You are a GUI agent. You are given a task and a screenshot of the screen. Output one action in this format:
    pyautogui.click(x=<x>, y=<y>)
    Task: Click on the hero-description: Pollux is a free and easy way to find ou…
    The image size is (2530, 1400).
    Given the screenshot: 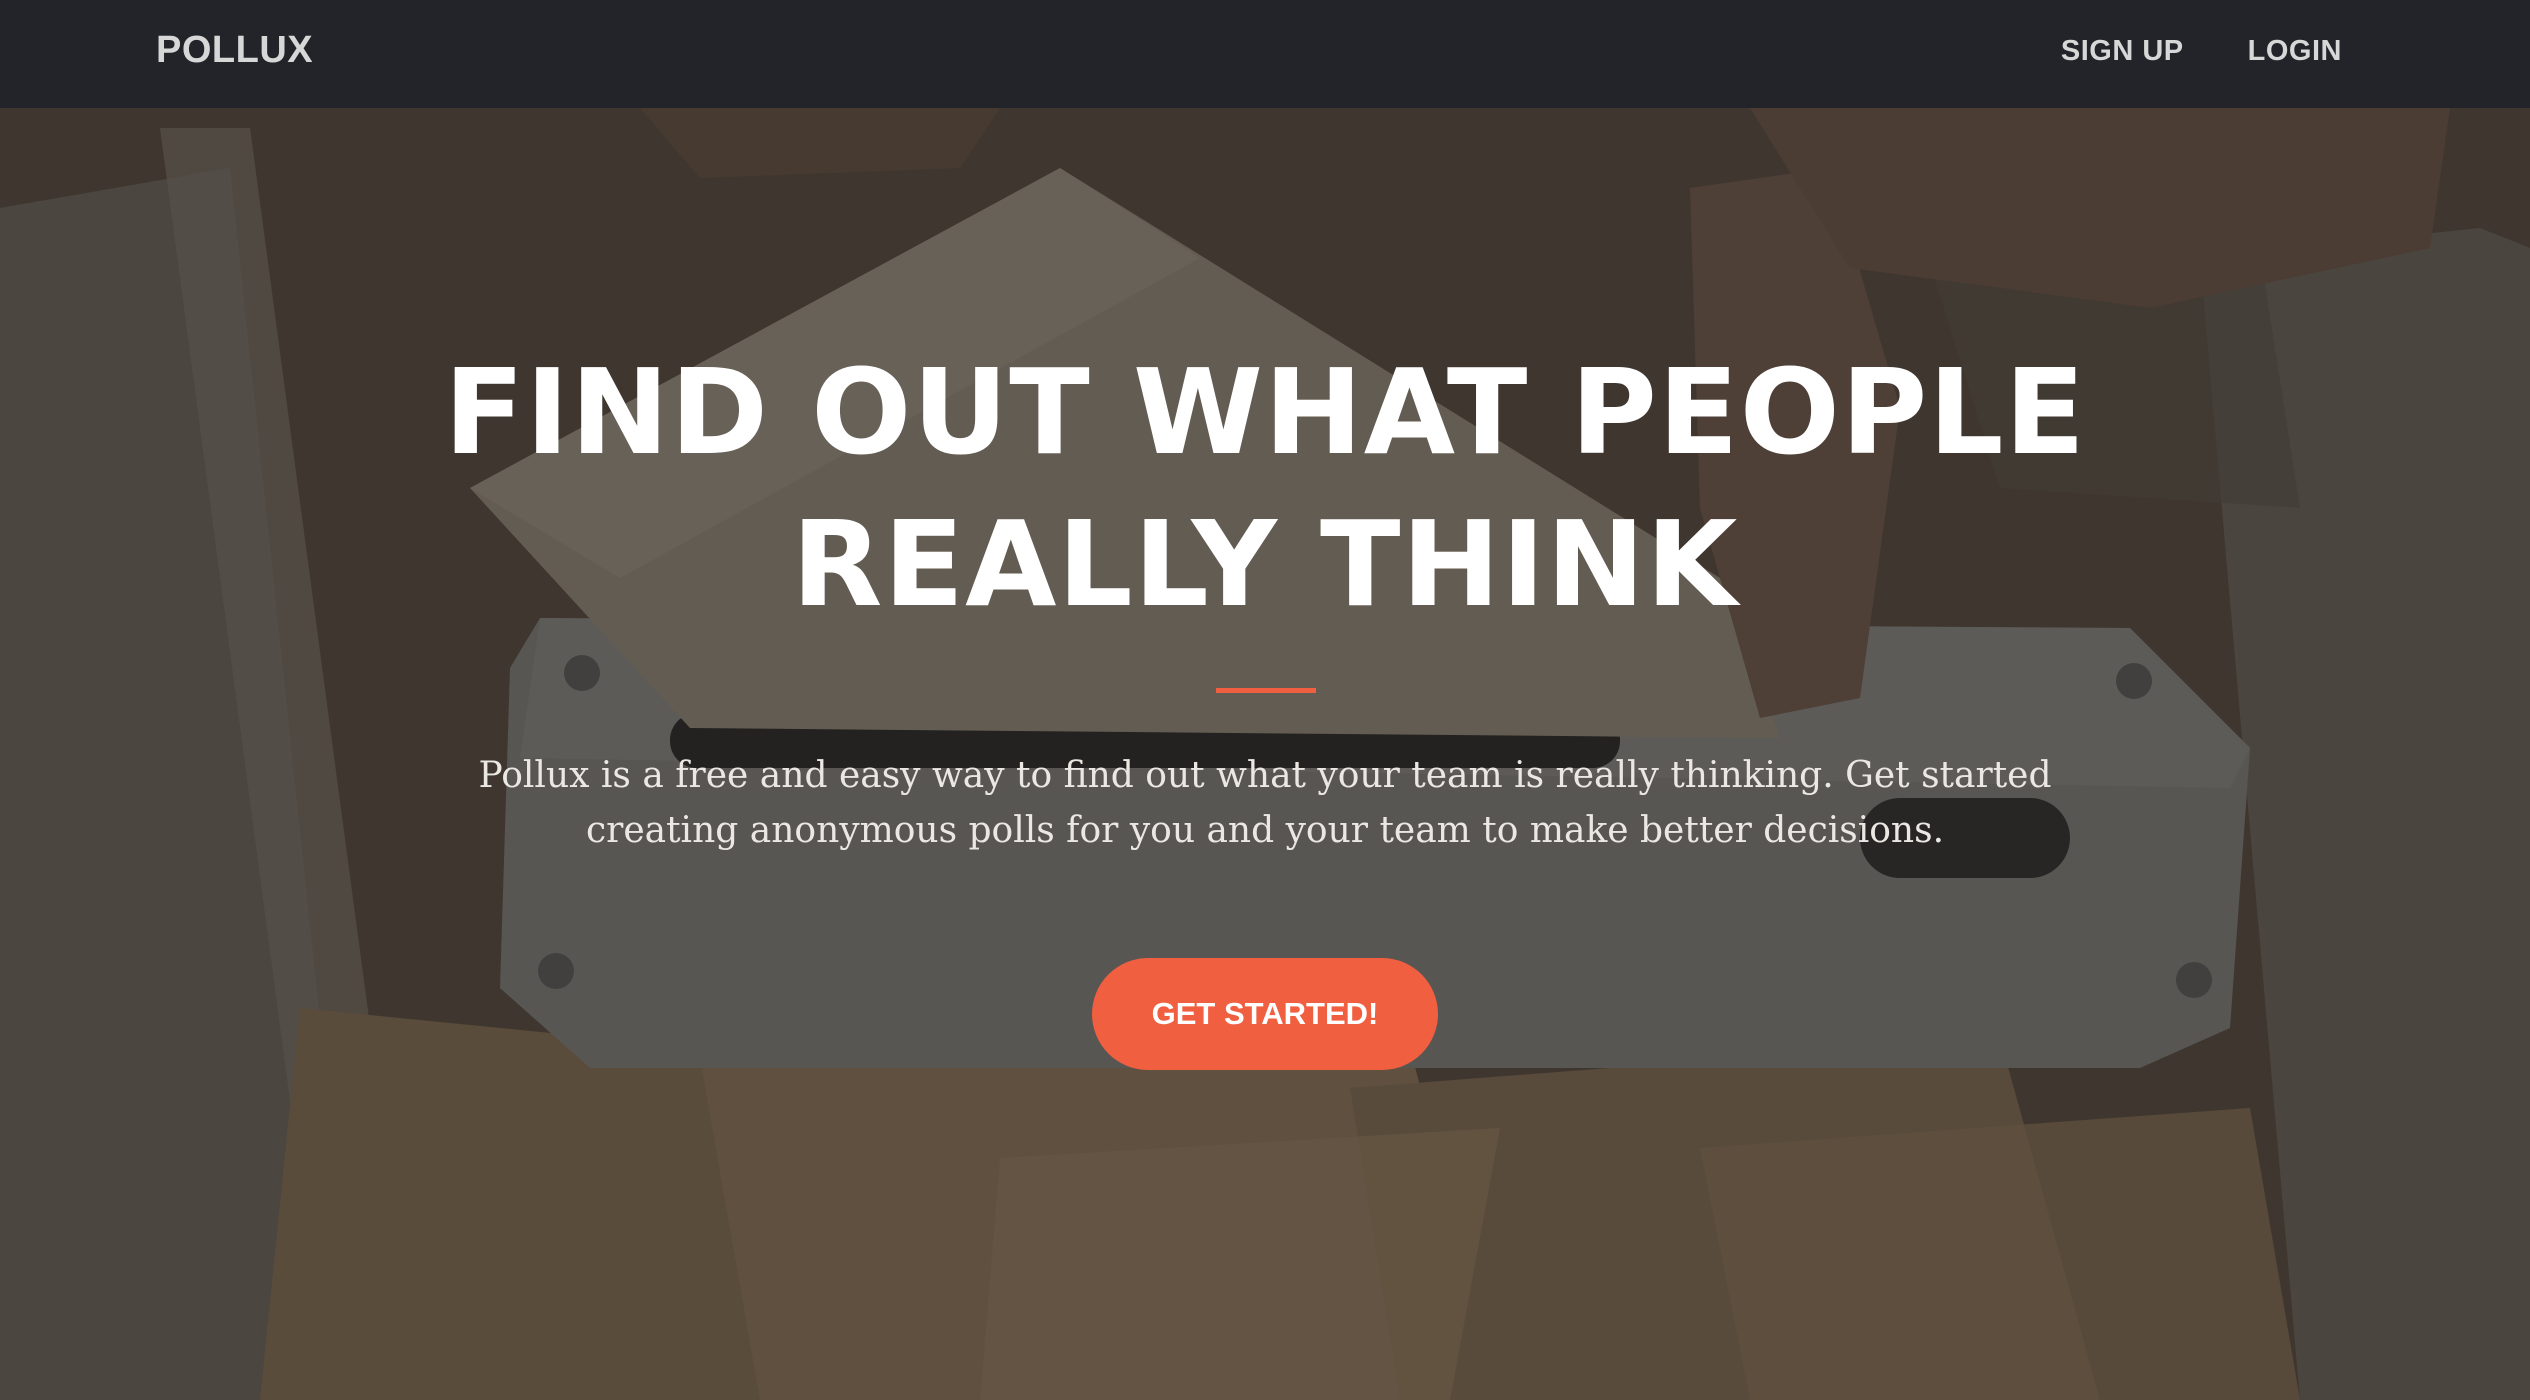 What is the action you would take?
    pyautogui.click(x=1265, y=803)
    